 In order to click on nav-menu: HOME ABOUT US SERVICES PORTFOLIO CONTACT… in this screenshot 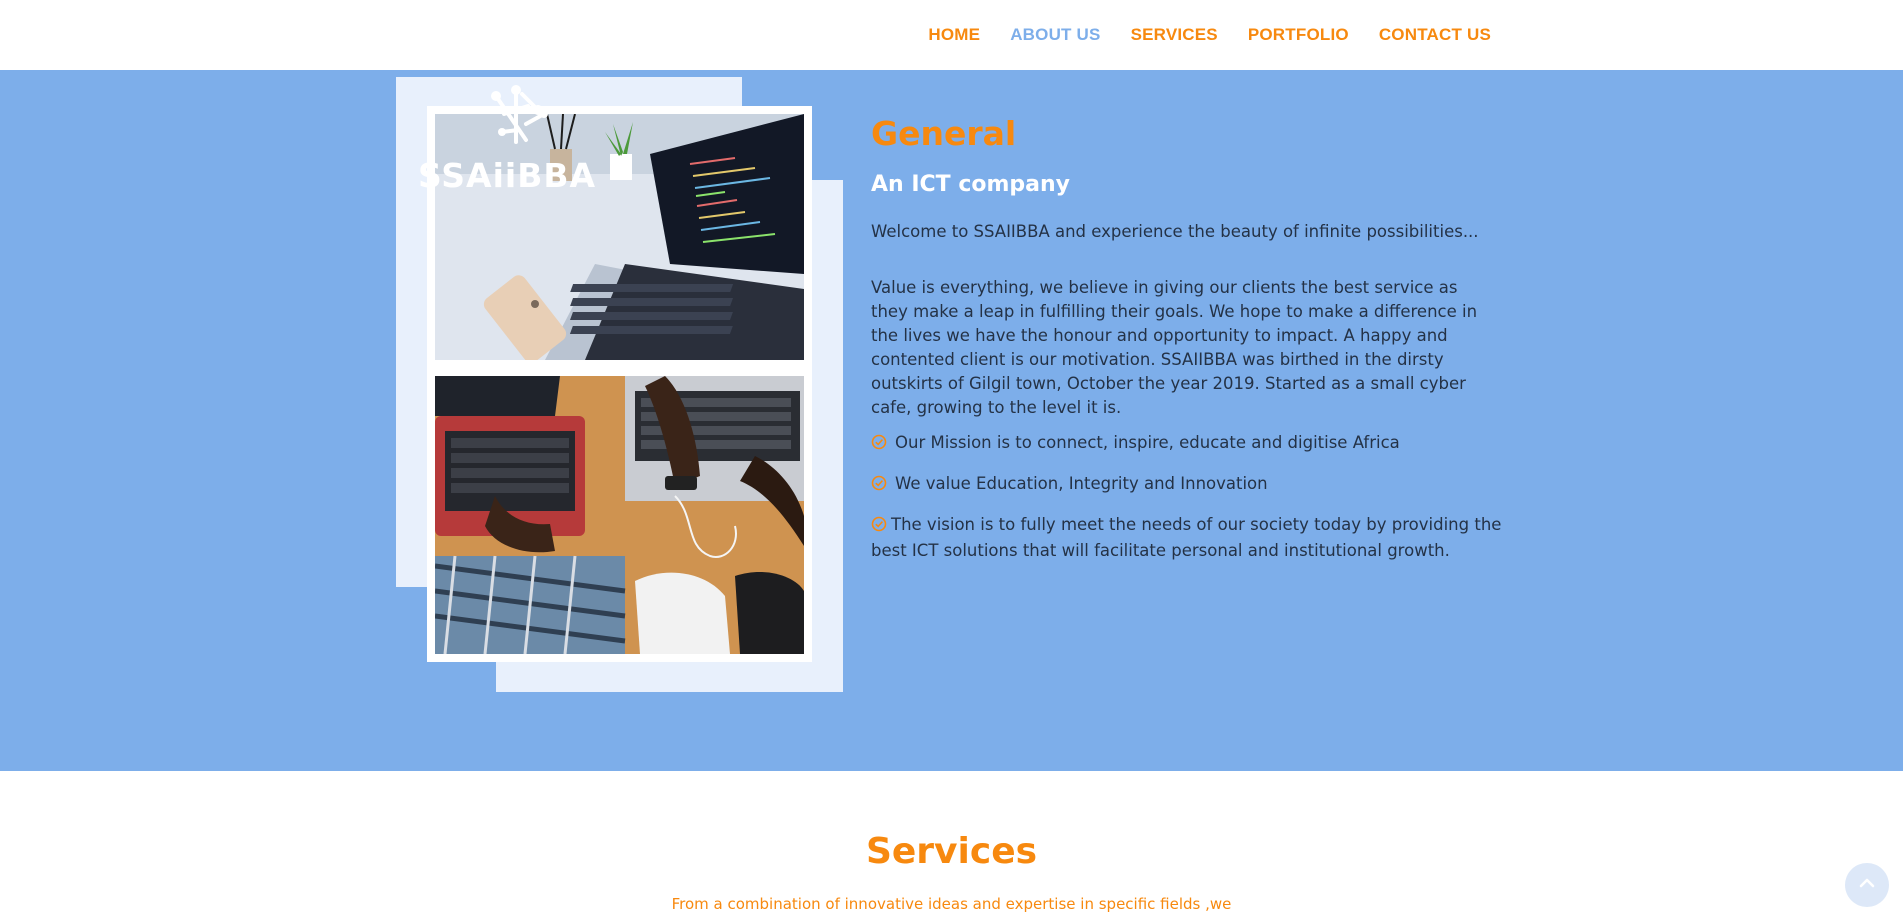, I will do `click(1209, 35)`.